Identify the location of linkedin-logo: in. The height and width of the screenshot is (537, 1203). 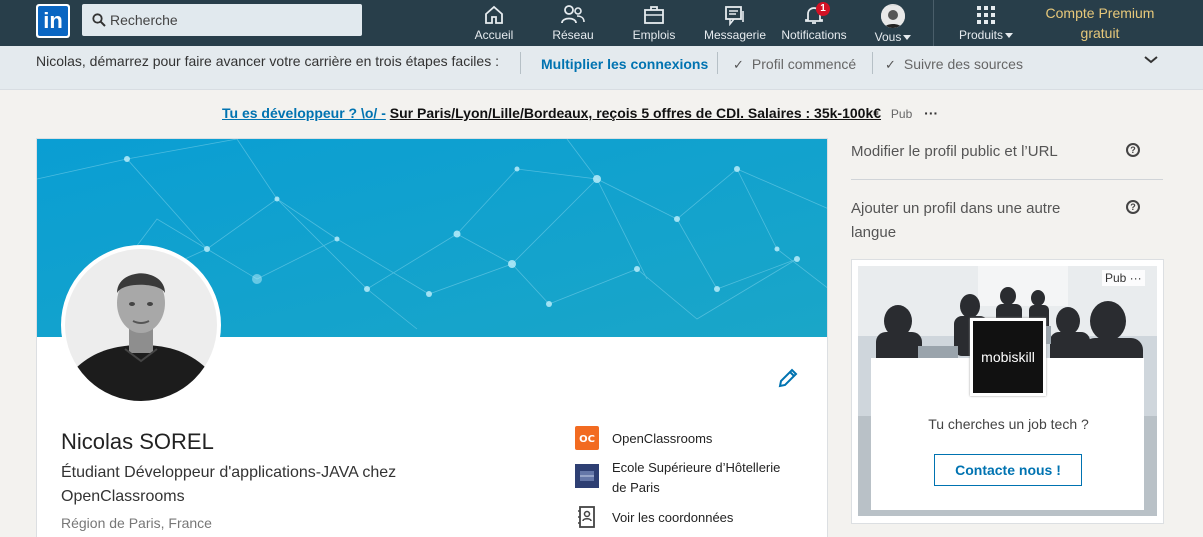
(53, 21).